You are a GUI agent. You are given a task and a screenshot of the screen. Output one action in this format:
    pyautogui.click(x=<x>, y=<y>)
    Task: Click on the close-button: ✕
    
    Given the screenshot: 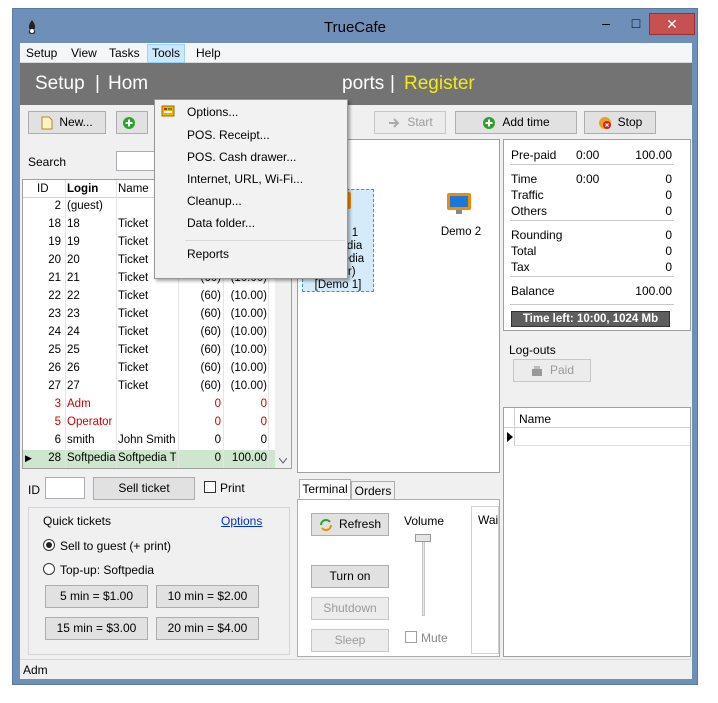 What is the action you would take?
    pyautogui.click(x=672, y=24)
    